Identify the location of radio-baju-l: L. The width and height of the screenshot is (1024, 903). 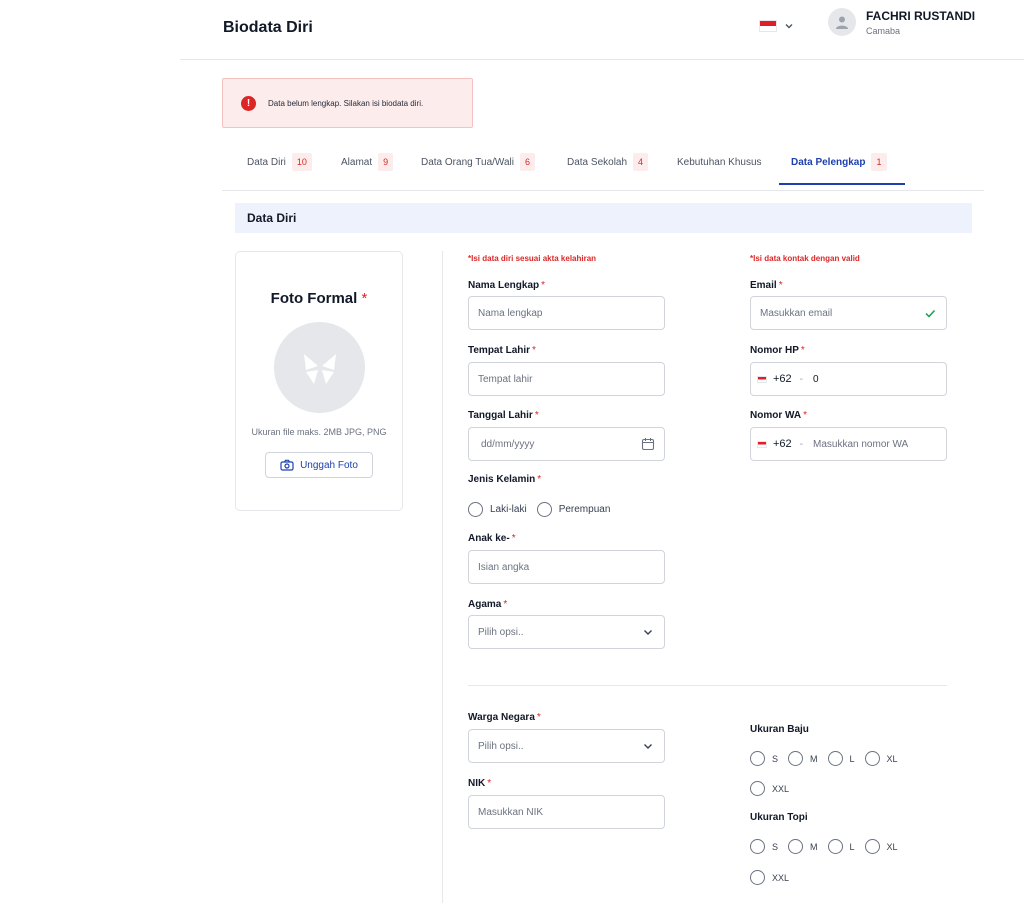
(841, 758).